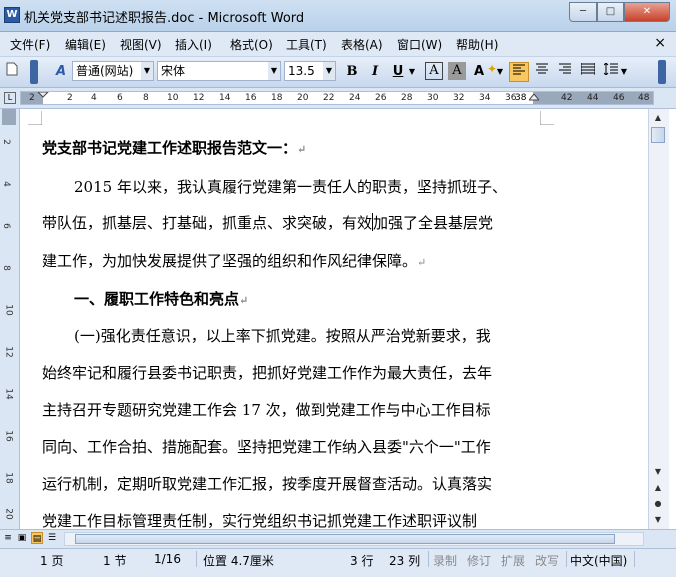  Describe the element at coordinates (8, 514) in the screenshot. I see `vruler-number: 20` at that location.